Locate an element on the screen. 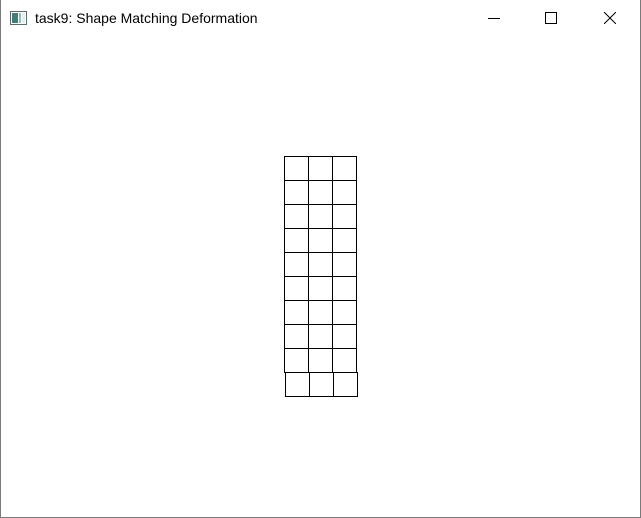 The width and height of the screenshot is (641, 518). close-icon is located at coordinates (610, 18).